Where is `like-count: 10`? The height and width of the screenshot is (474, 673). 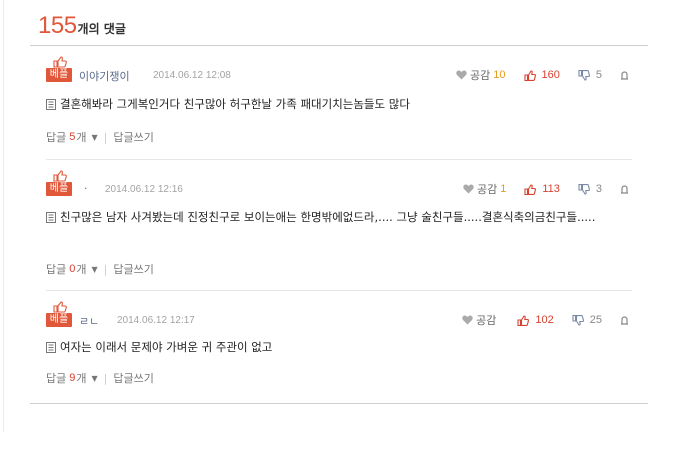 like-count: 10 is located at coordinates (499, 75).